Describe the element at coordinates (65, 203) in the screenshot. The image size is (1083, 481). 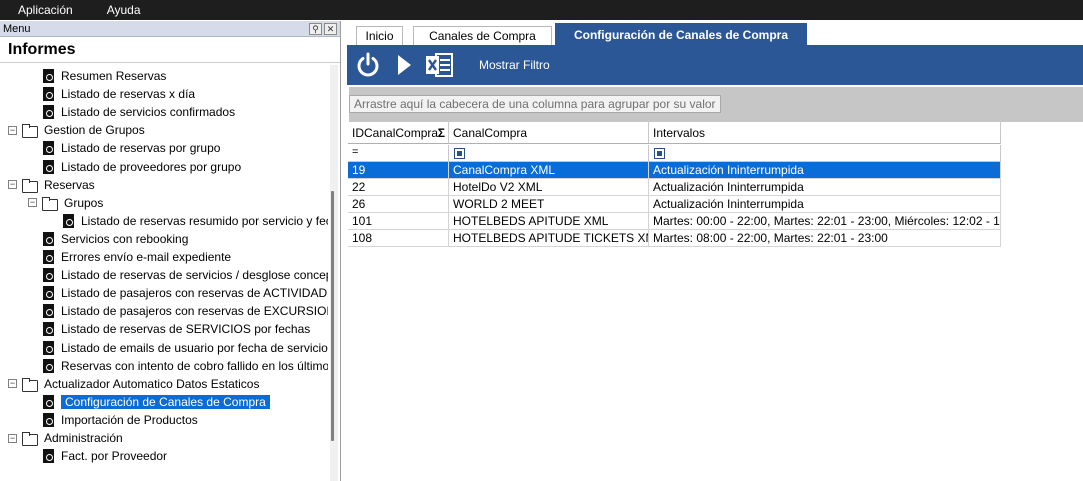
I see `tree-folder: − Grupos` at that location.